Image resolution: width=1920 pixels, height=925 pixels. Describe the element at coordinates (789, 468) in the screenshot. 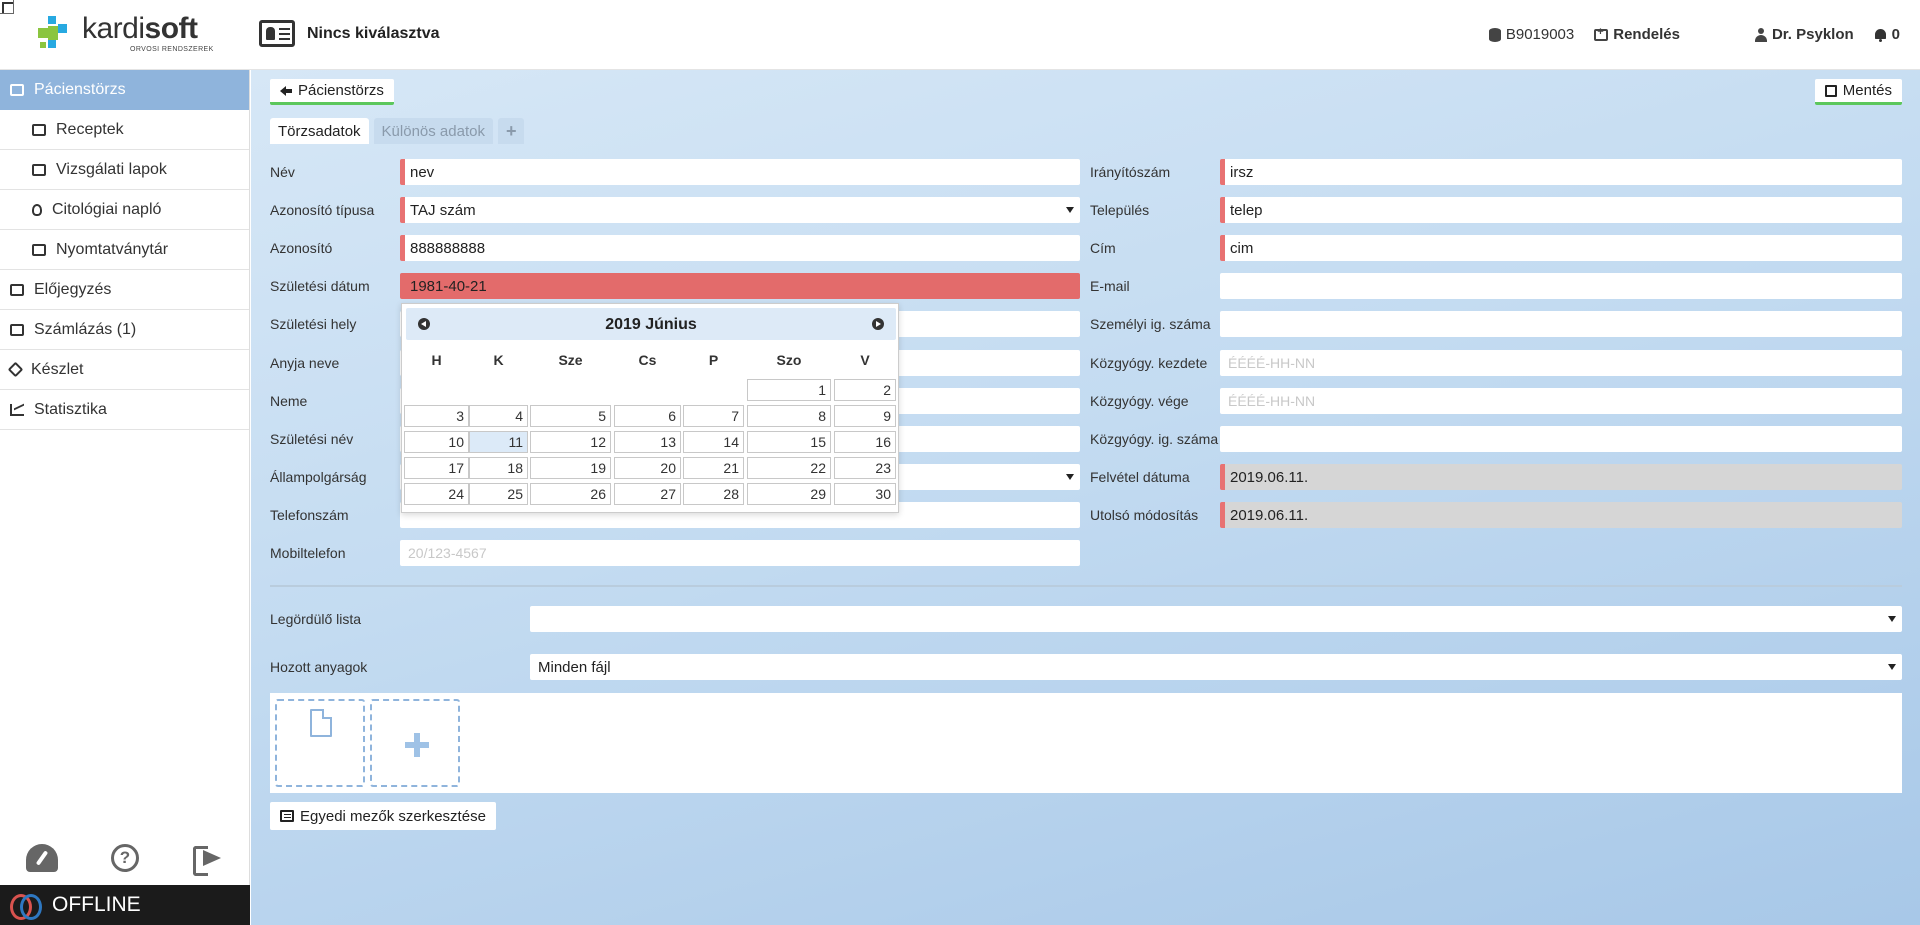

I see `calendar-day: 22` at that location.